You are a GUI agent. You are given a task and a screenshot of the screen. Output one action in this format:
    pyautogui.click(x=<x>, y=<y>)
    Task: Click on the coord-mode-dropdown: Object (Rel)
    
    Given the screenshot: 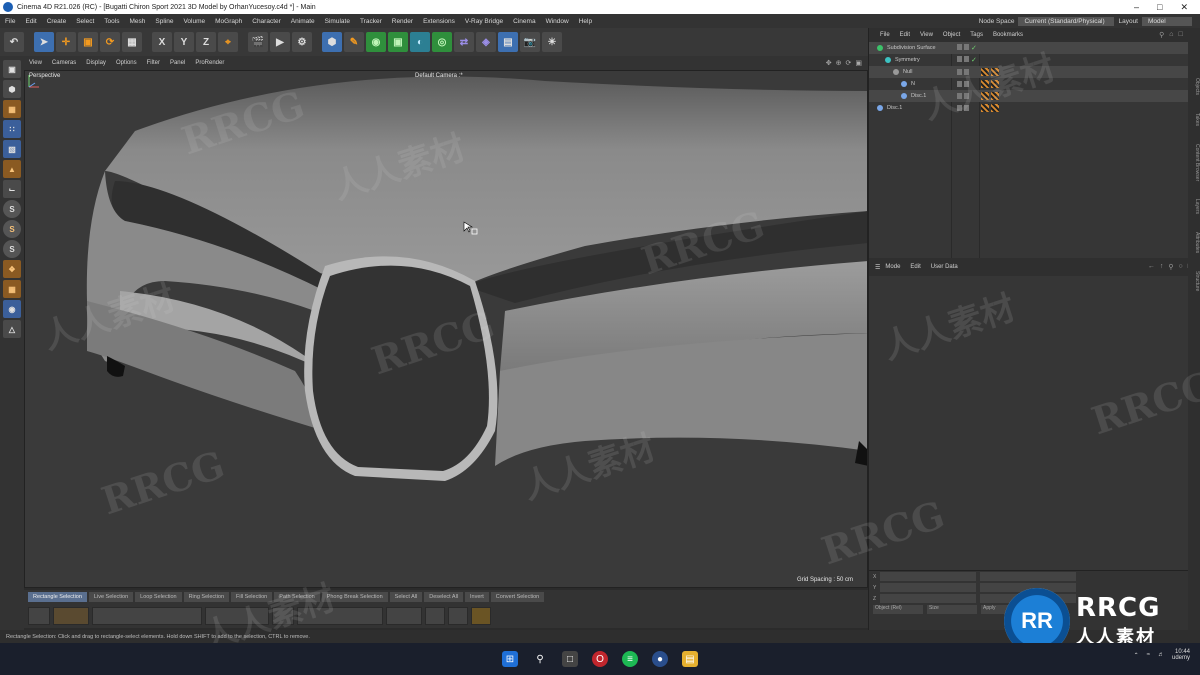 What is the action you would take?
    pyautogui.click(x=898, y=609)
    